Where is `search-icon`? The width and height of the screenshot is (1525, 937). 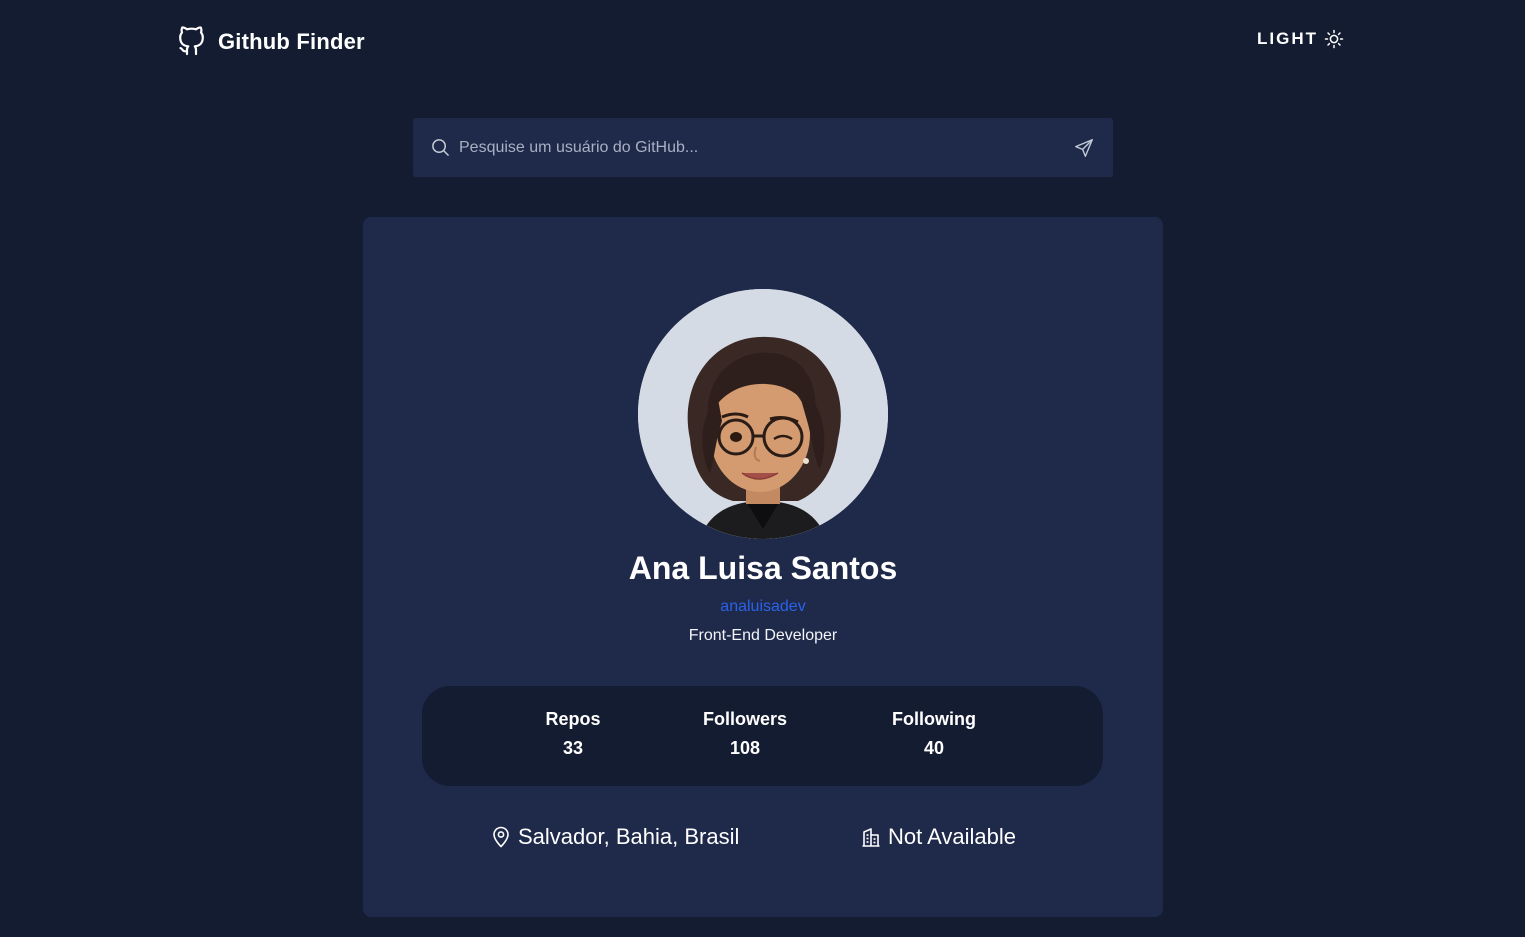 search-icon is located at coordinates (440, 147).